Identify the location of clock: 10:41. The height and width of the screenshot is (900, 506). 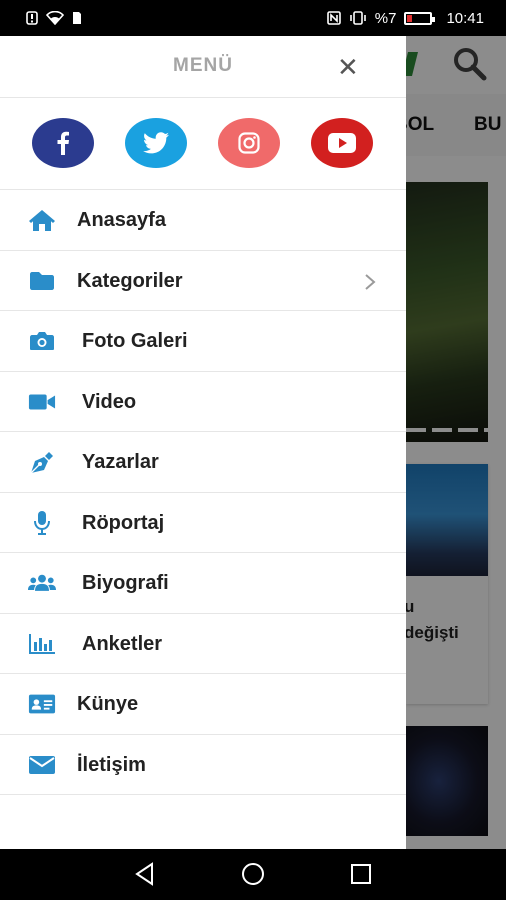
(465, 18).